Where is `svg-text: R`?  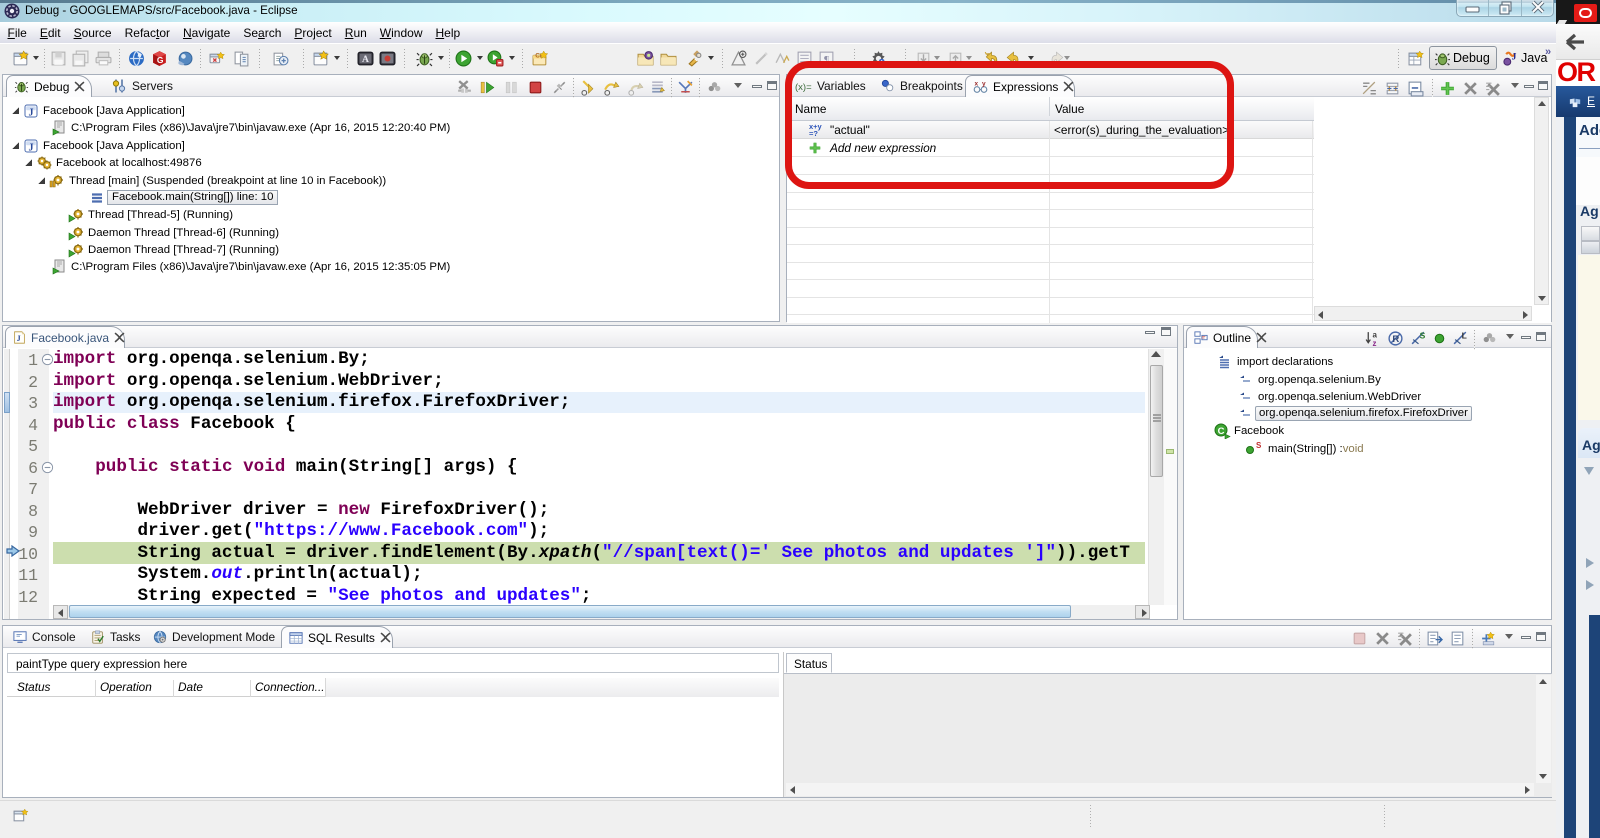 svg-text: R is located at coordinates (1395, 339).